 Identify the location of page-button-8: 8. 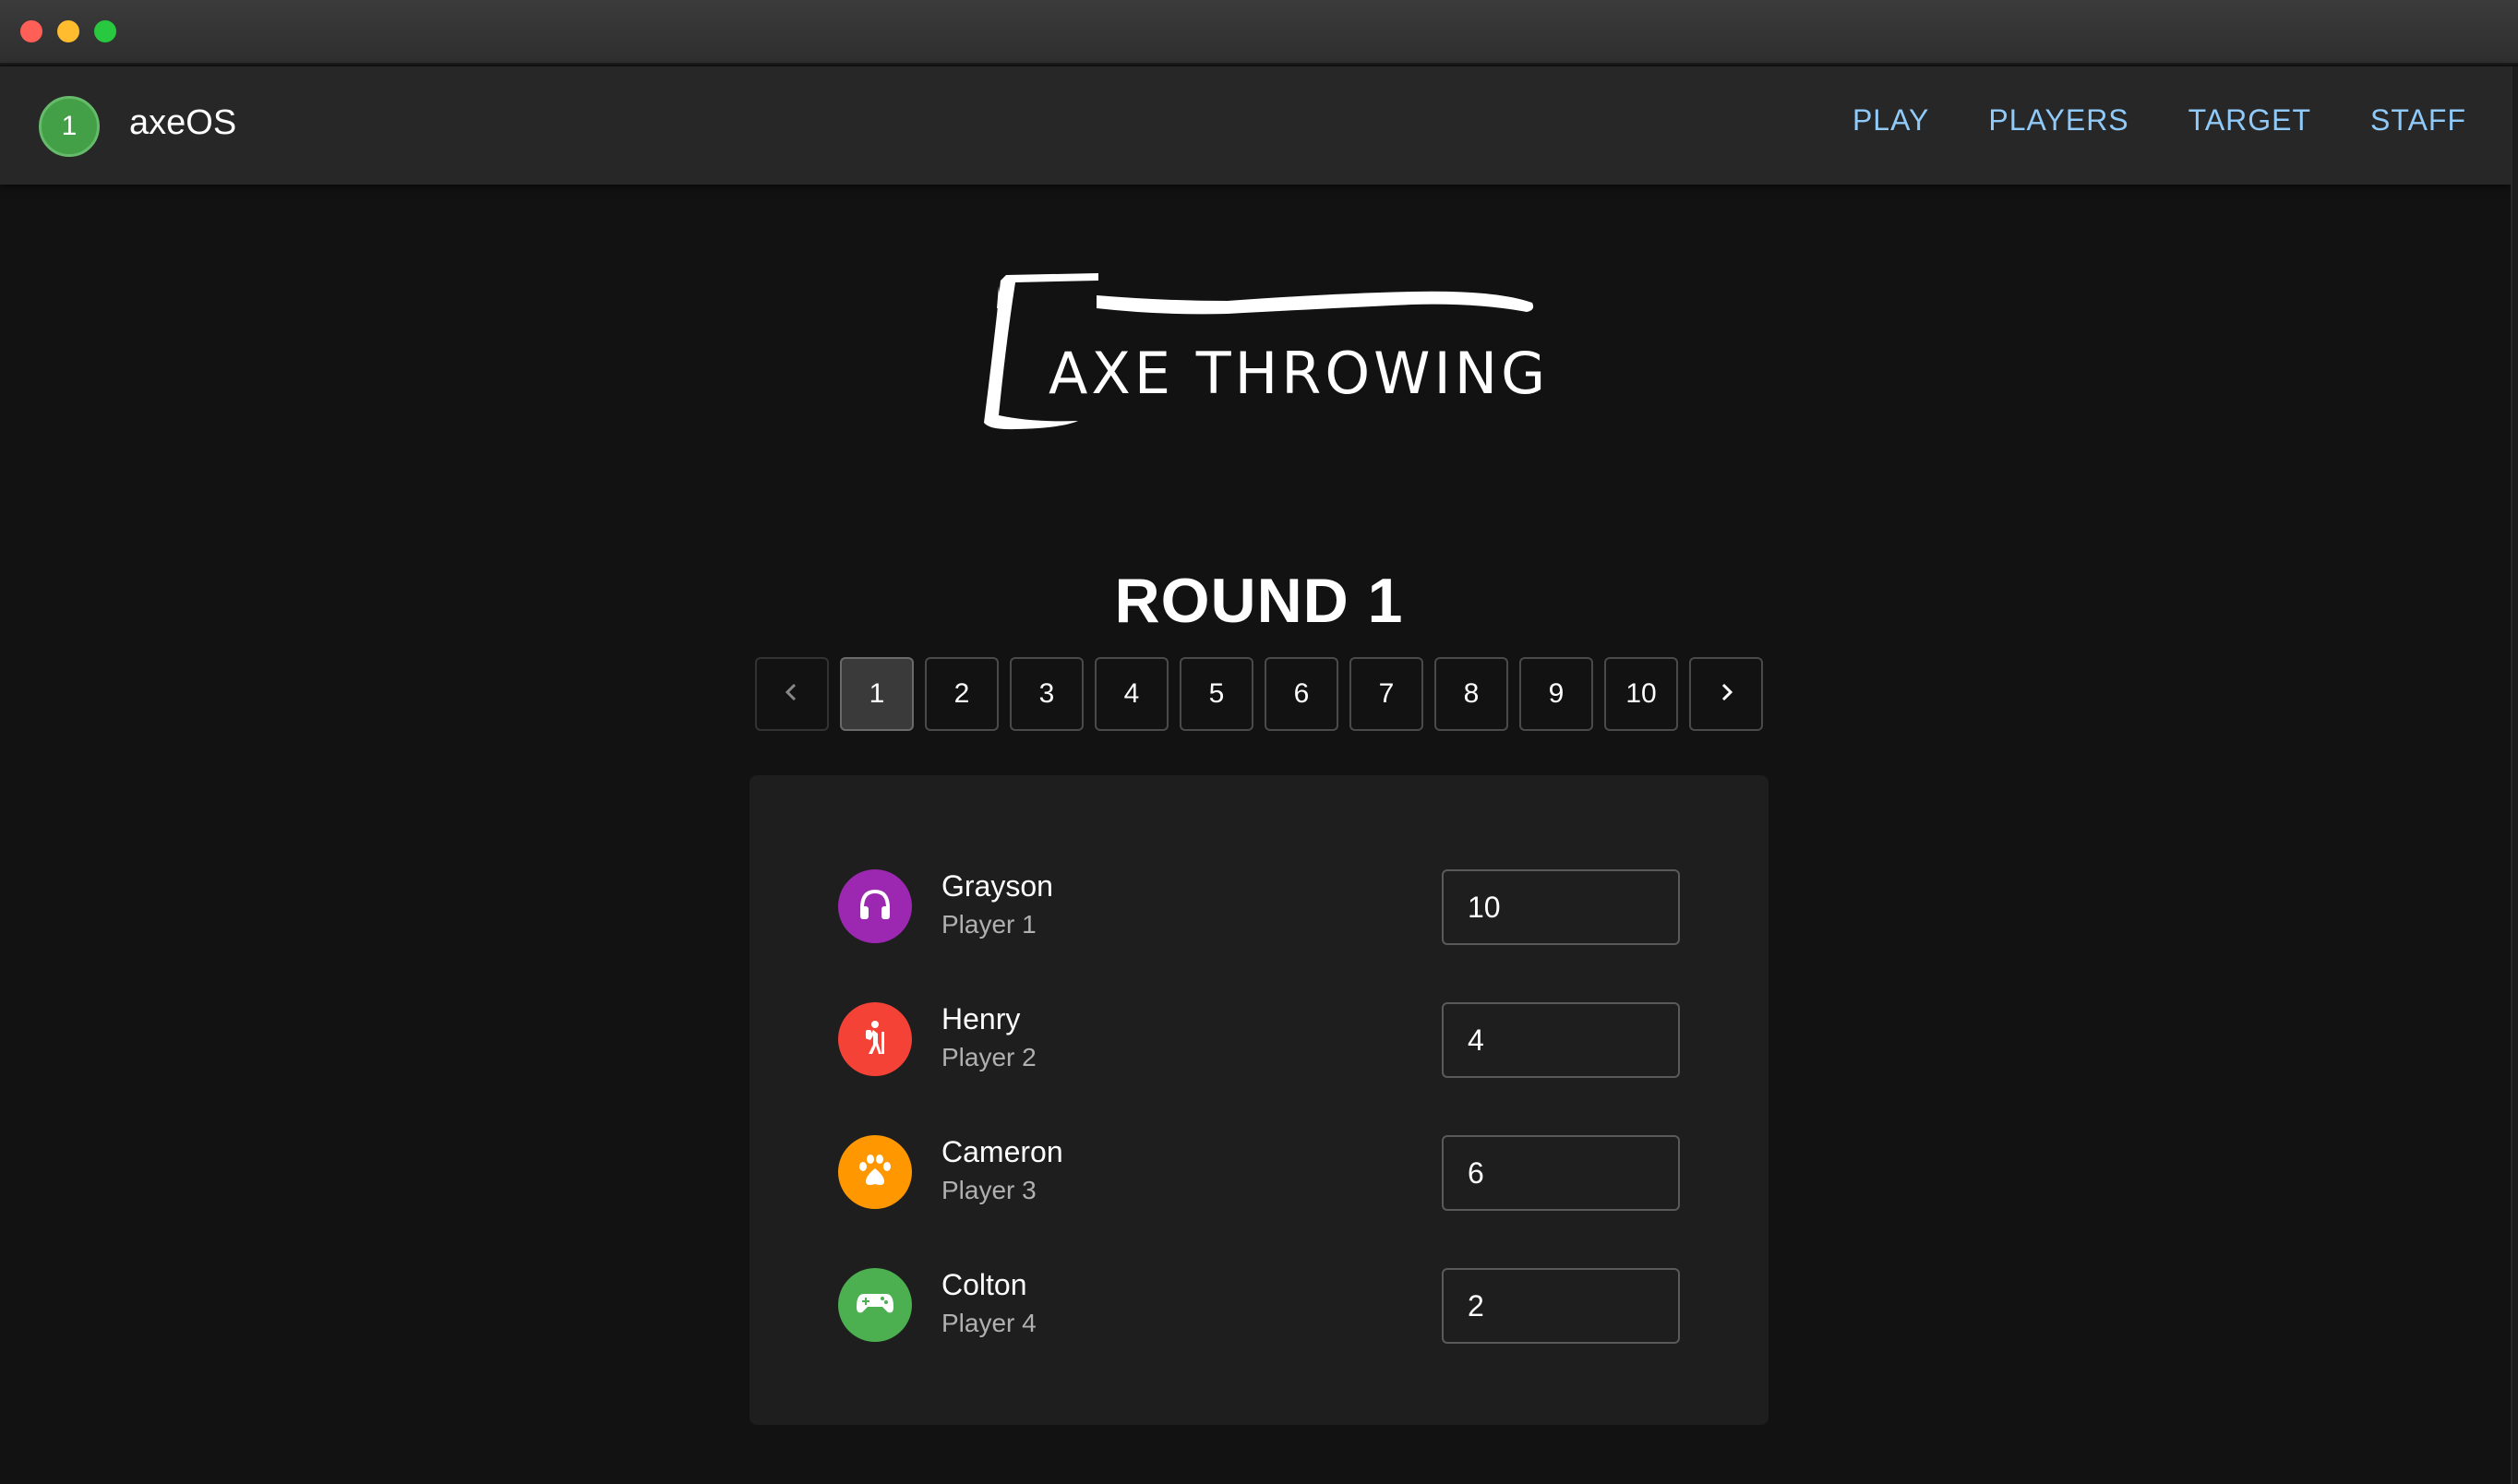
(1471, 694).